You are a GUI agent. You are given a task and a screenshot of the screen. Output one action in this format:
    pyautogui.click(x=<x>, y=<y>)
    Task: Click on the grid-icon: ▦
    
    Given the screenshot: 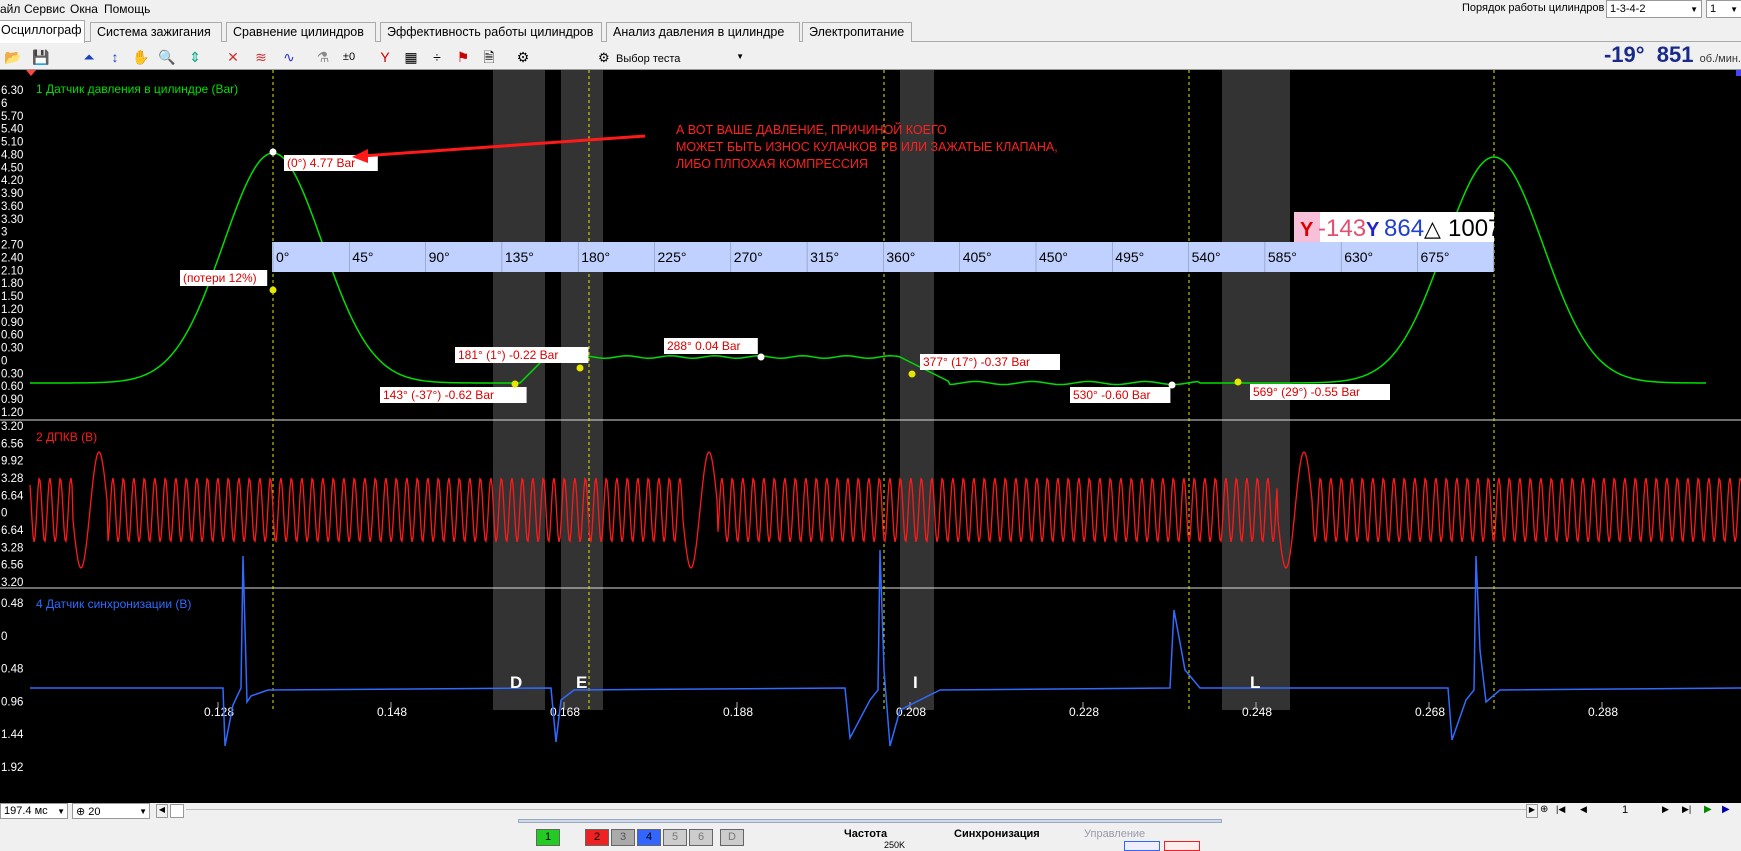 What is the action you would take?
    pyautogui.click(x=411, y=57)
    